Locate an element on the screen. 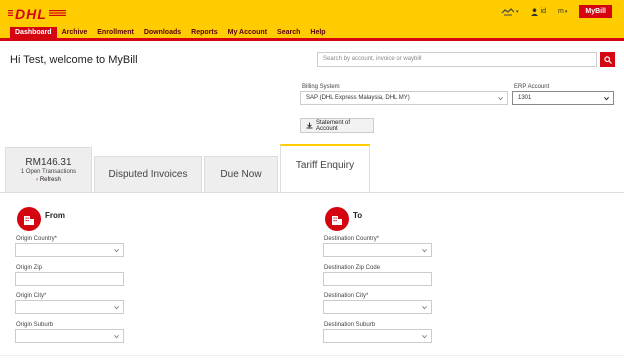 The width and height of the screenshot is (624, 363). destination-suburb-label: Destination Suburb is located at coordinates (350, 325).